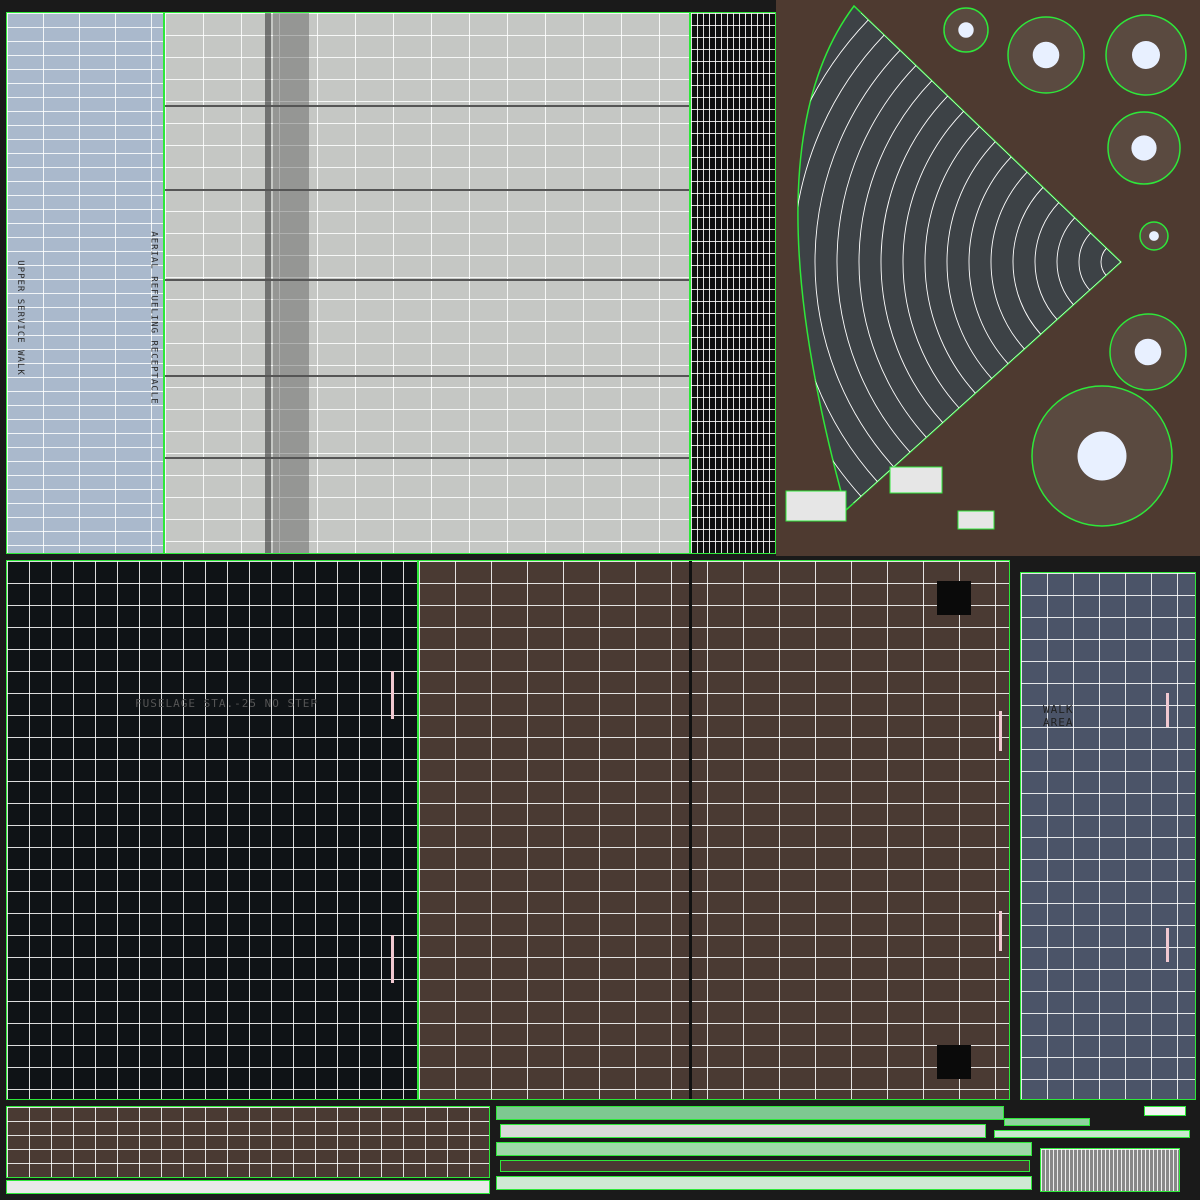 The image size is (1200, 1200). What do you see at coordinates (291, 283) in the screenshot?
I see `vertical-rail` at bounding box center [291, 283].